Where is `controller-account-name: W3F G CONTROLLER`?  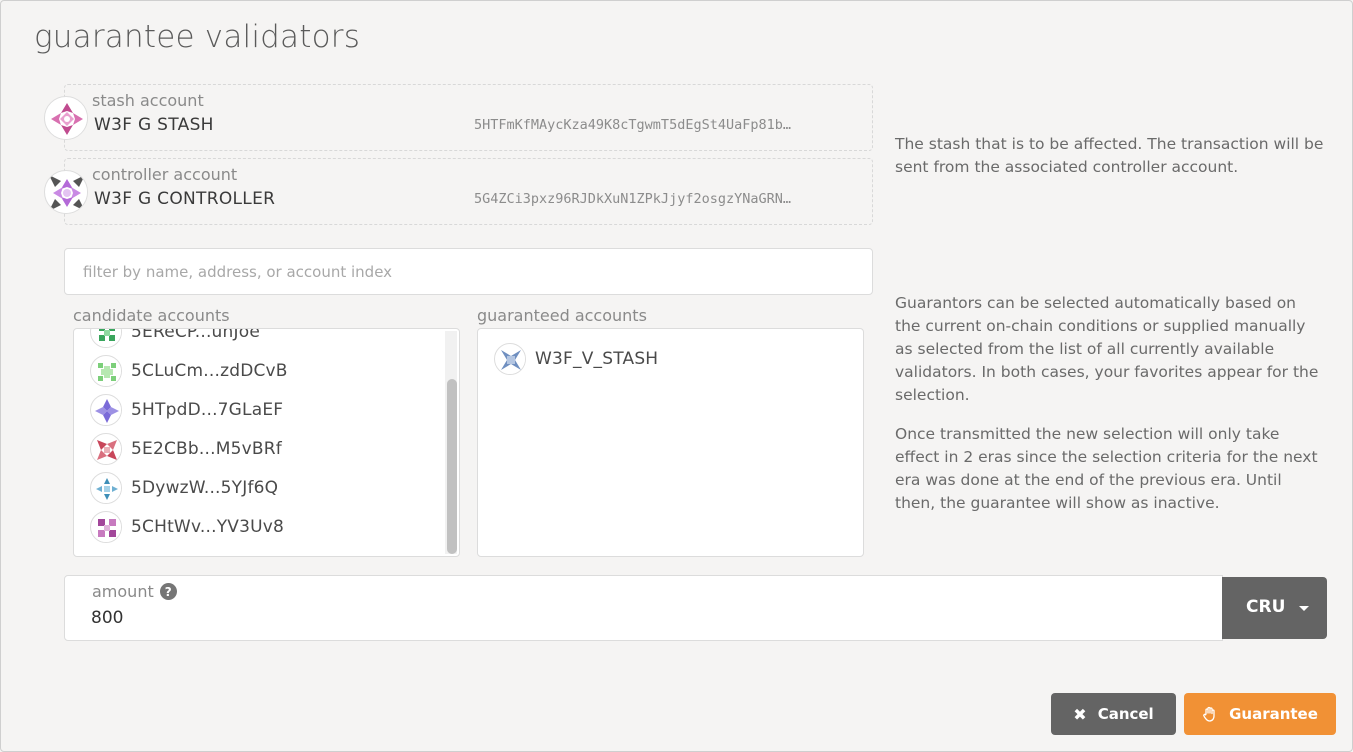 controller-account-name: W3F G CONTROLLER is located at coordinates (185, 199).